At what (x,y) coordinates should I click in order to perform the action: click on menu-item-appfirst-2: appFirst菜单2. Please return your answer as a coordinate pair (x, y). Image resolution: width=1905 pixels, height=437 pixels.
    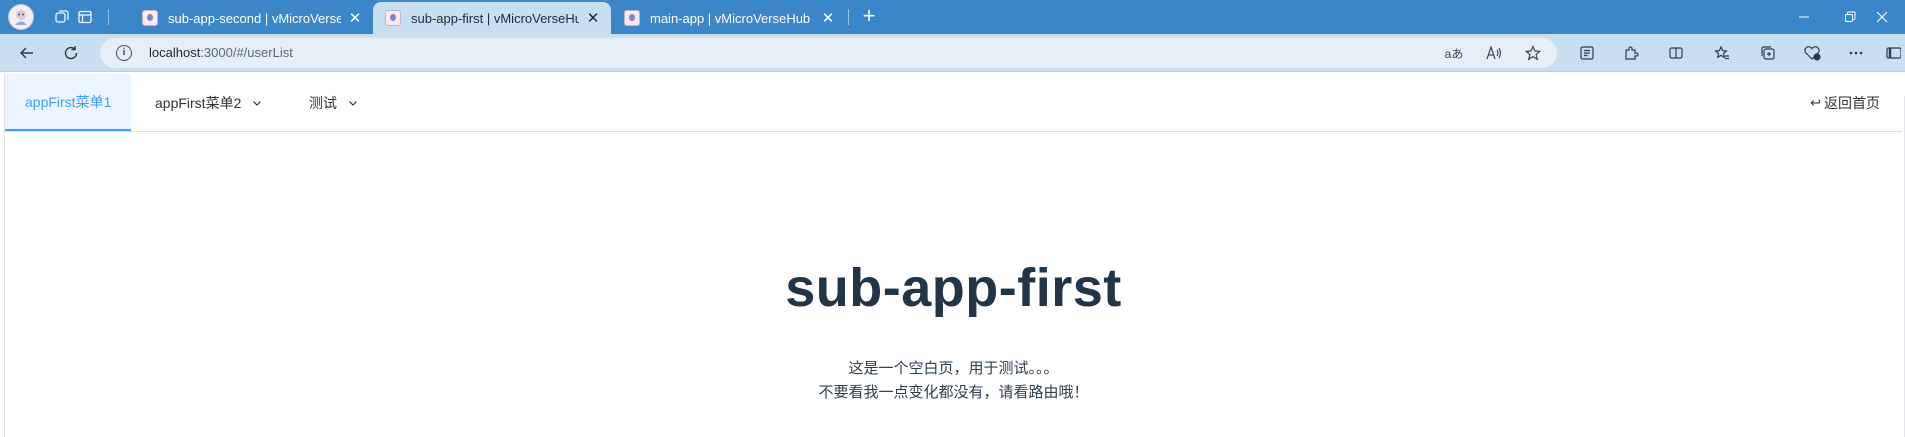
    Looking at the image, I should click on (209, 102).